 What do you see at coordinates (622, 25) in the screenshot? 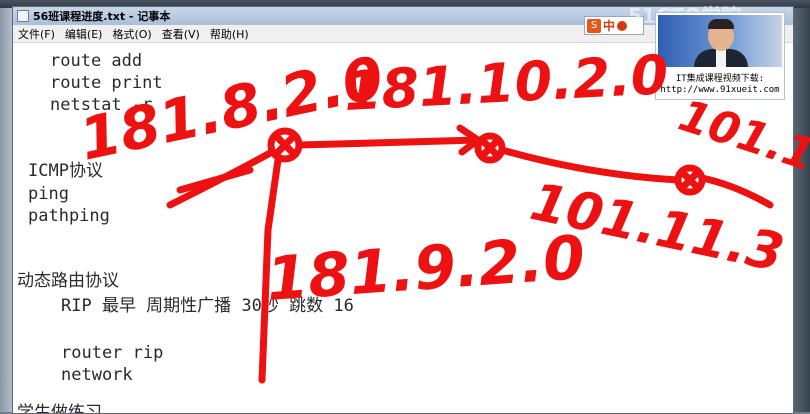
I see `ime-punctuation-icon` at bounding box center [622, 25].